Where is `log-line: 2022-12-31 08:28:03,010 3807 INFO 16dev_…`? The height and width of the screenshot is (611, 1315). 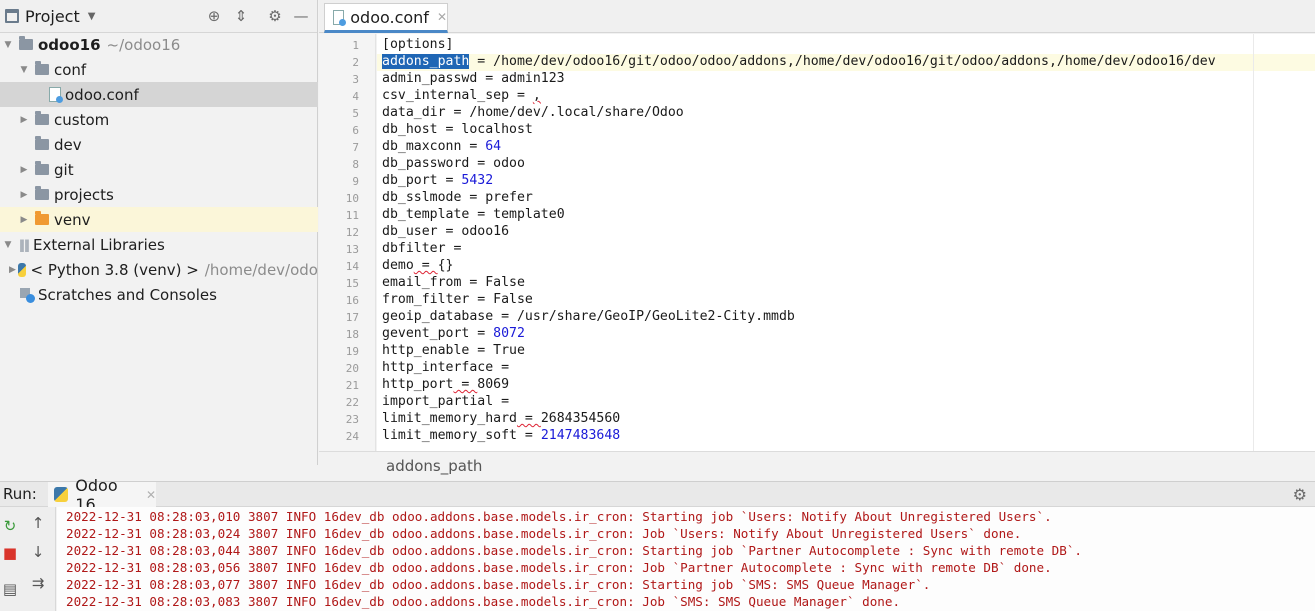
log-line: 2022-12-31 08:28:03,010 3807 INFO 16dev_… is located at coordinates (559, 516).